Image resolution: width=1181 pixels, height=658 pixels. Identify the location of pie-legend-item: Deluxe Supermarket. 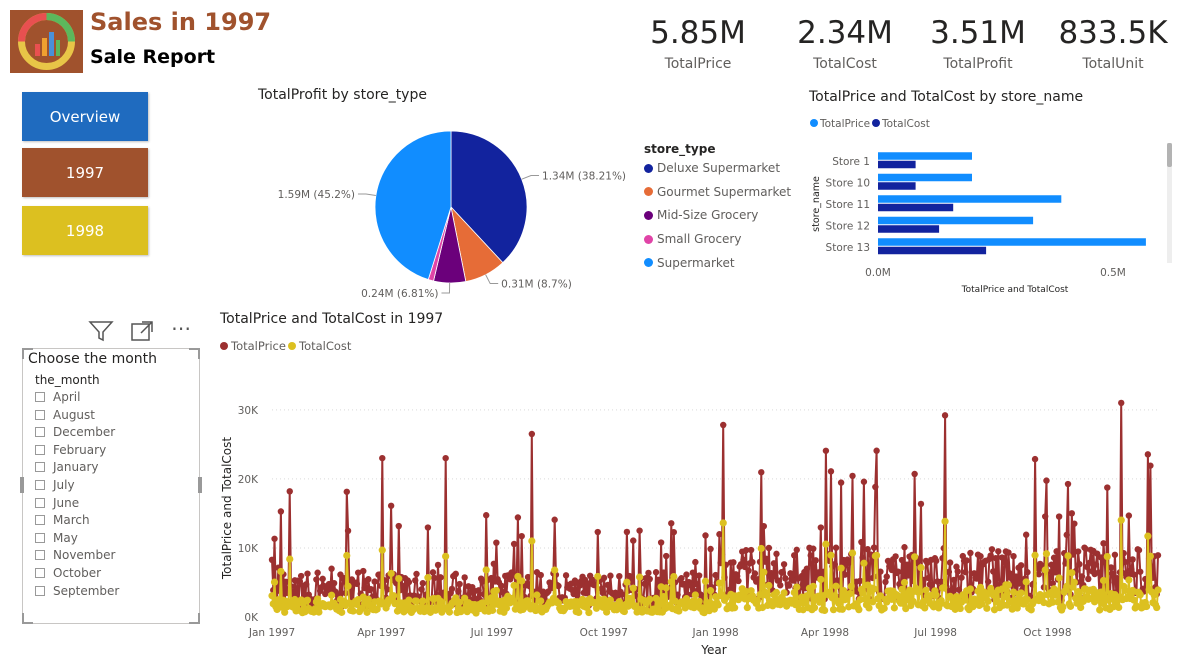
(712, 168).